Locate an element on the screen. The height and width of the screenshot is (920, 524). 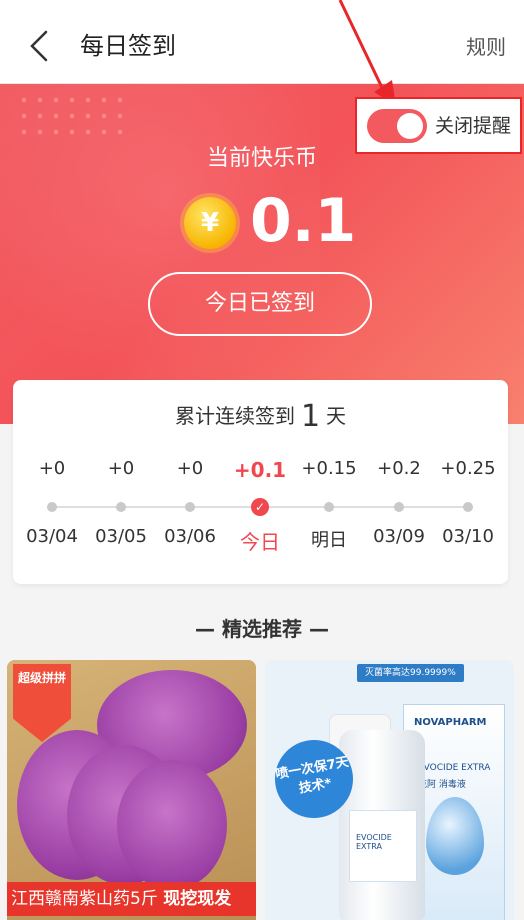
check-icon: ✓ is located at coordinates (260, 507).